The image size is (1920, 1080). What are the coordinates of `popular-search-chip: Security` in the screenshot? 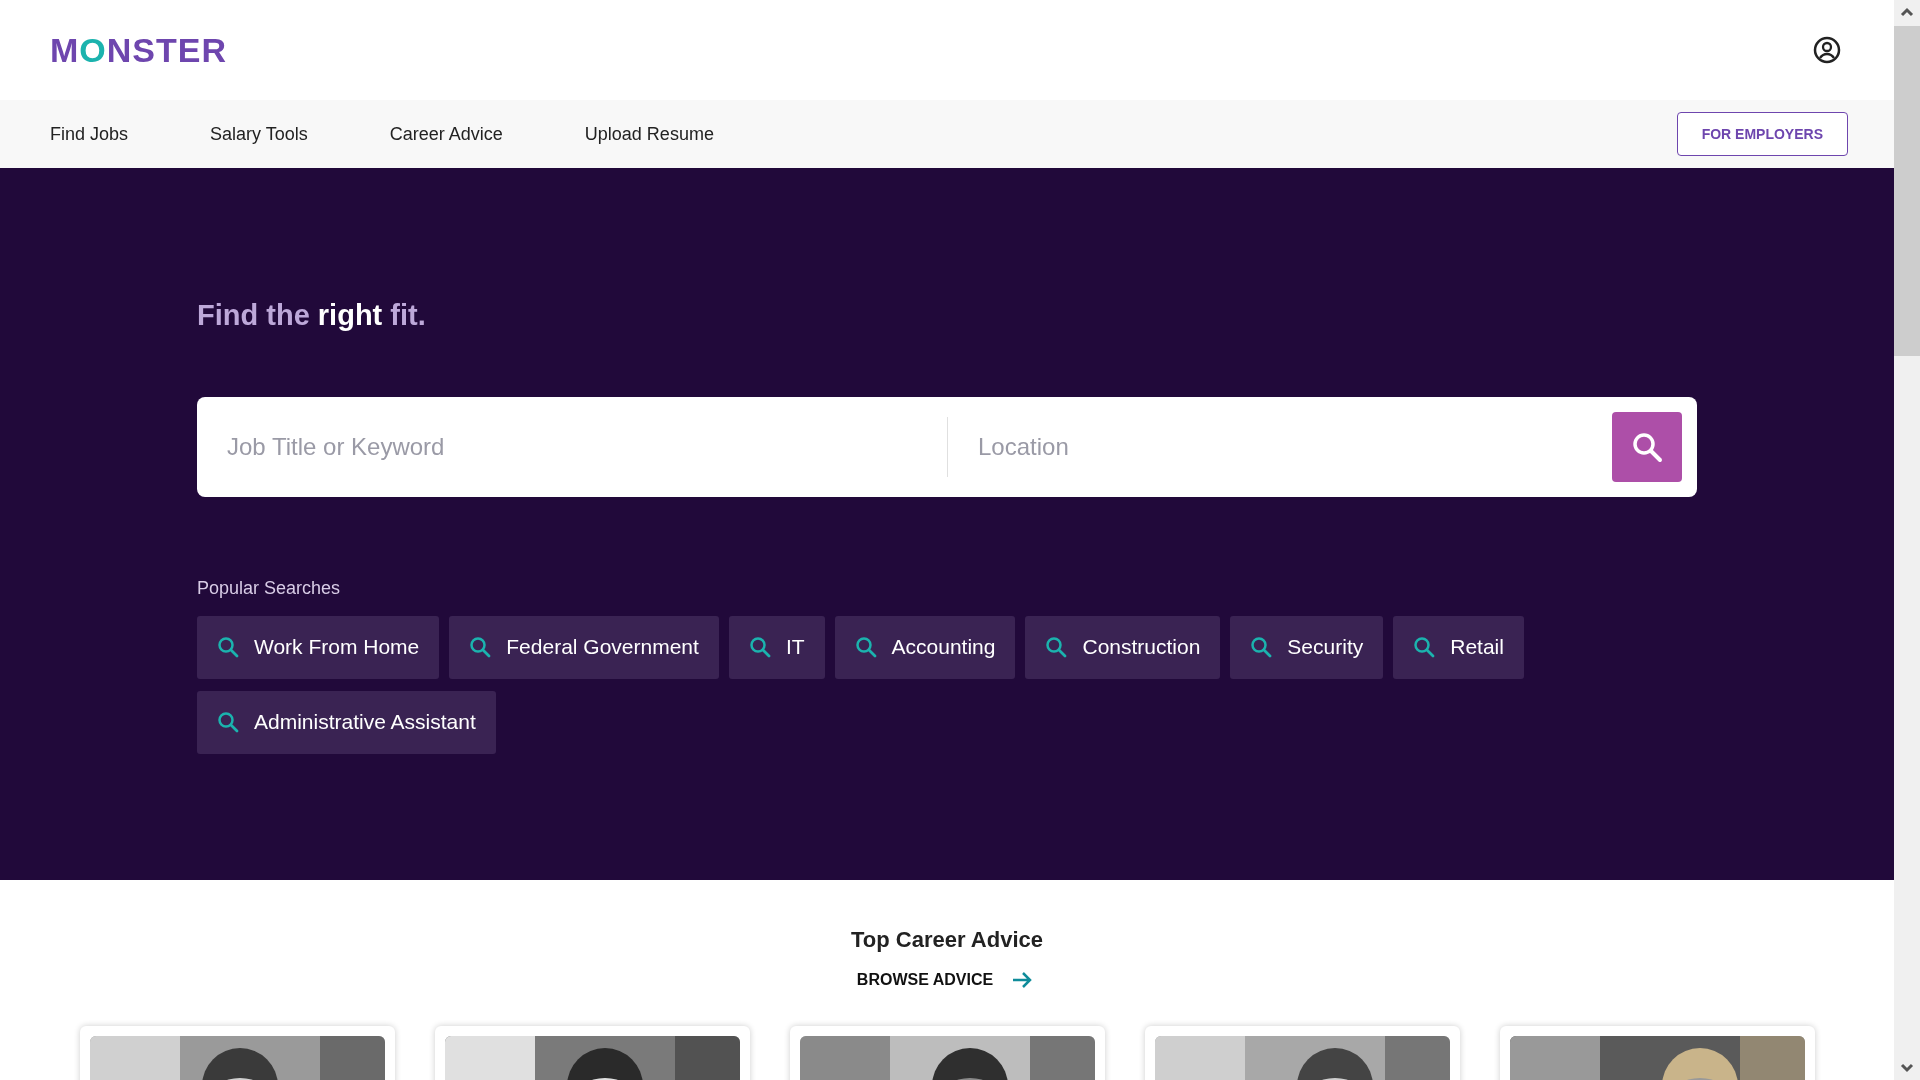 It's located at (1307, 647).